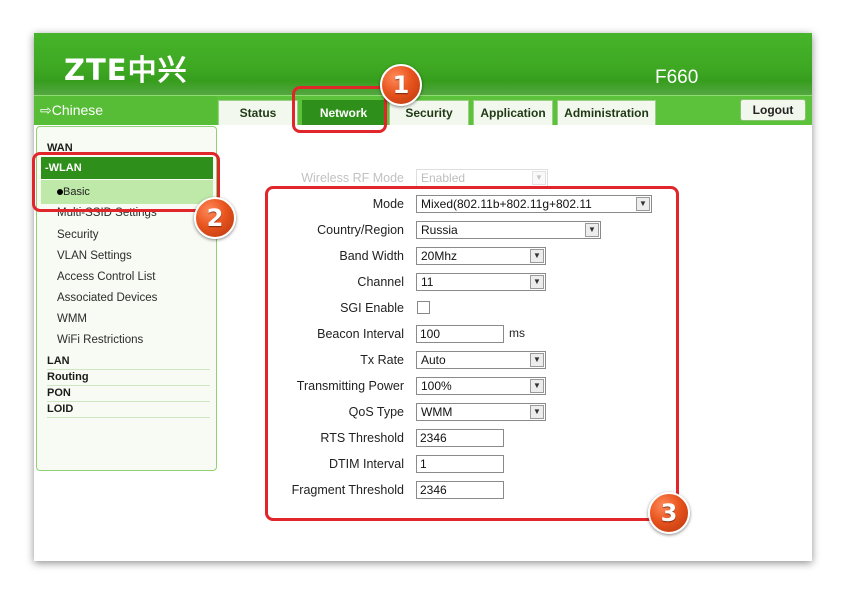 The width and height of the screenshot is (845, 595). I want to click on step-badge-1: 1, so click(401, 85).